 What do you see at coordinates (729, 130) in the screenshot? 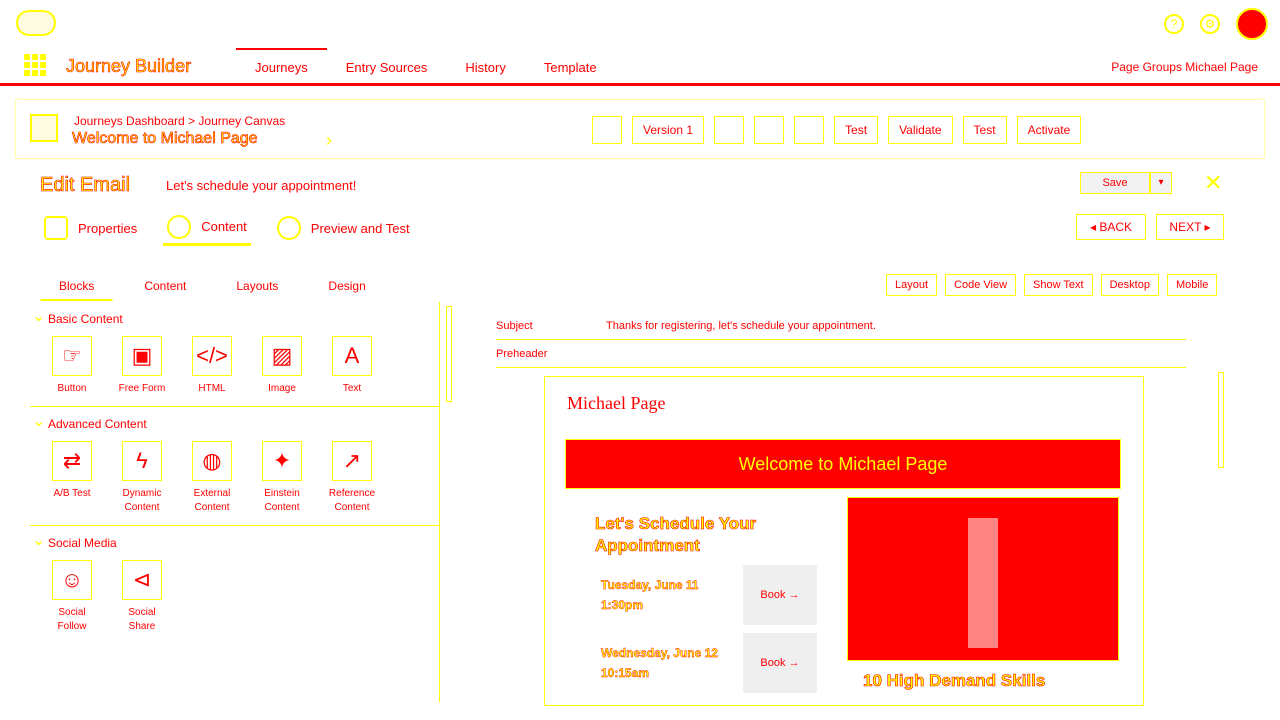
I see `edit-button` at bounding box center [729, 130].